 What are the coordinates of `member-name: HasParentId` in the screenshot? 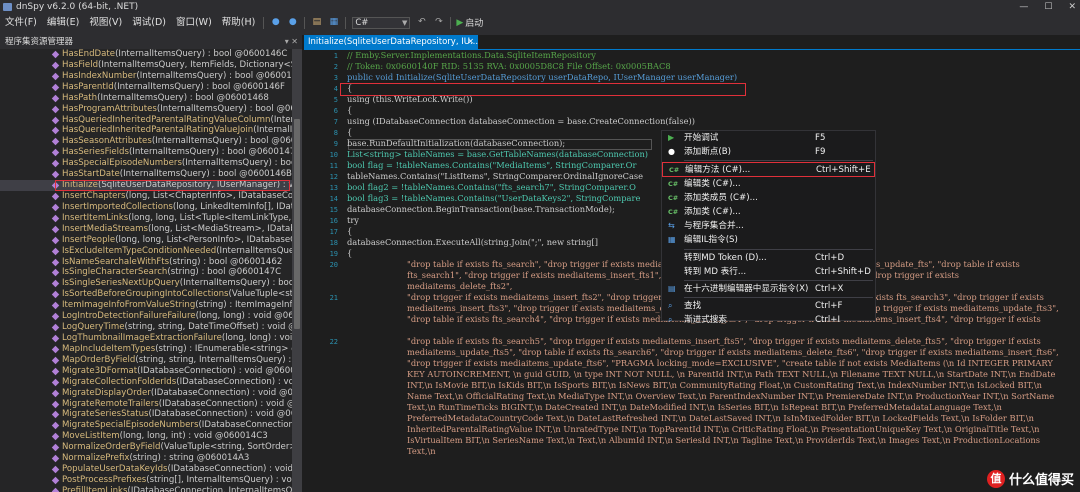 It's located at (88, 86).